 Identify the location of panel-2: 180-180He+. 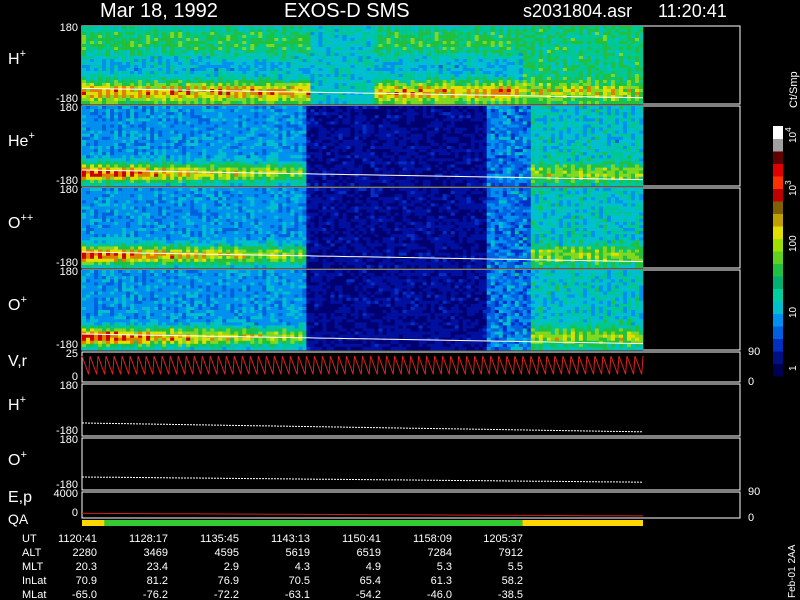
(374, 144).